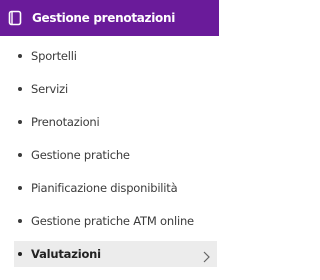  Describe the element at coordinates (109, 89) in the screenshot. I see `menu-item-servizi: Servizi` at that location.